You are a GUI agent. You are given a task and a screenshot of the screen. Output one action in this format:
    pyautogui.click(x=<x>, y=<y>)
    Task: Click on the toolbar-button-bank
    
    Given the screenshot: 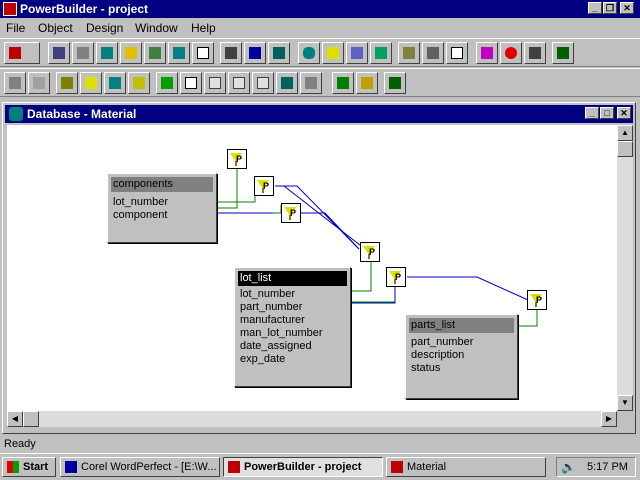 What is the action you would take?
    pyautogui.click(x=433, y=53)
    